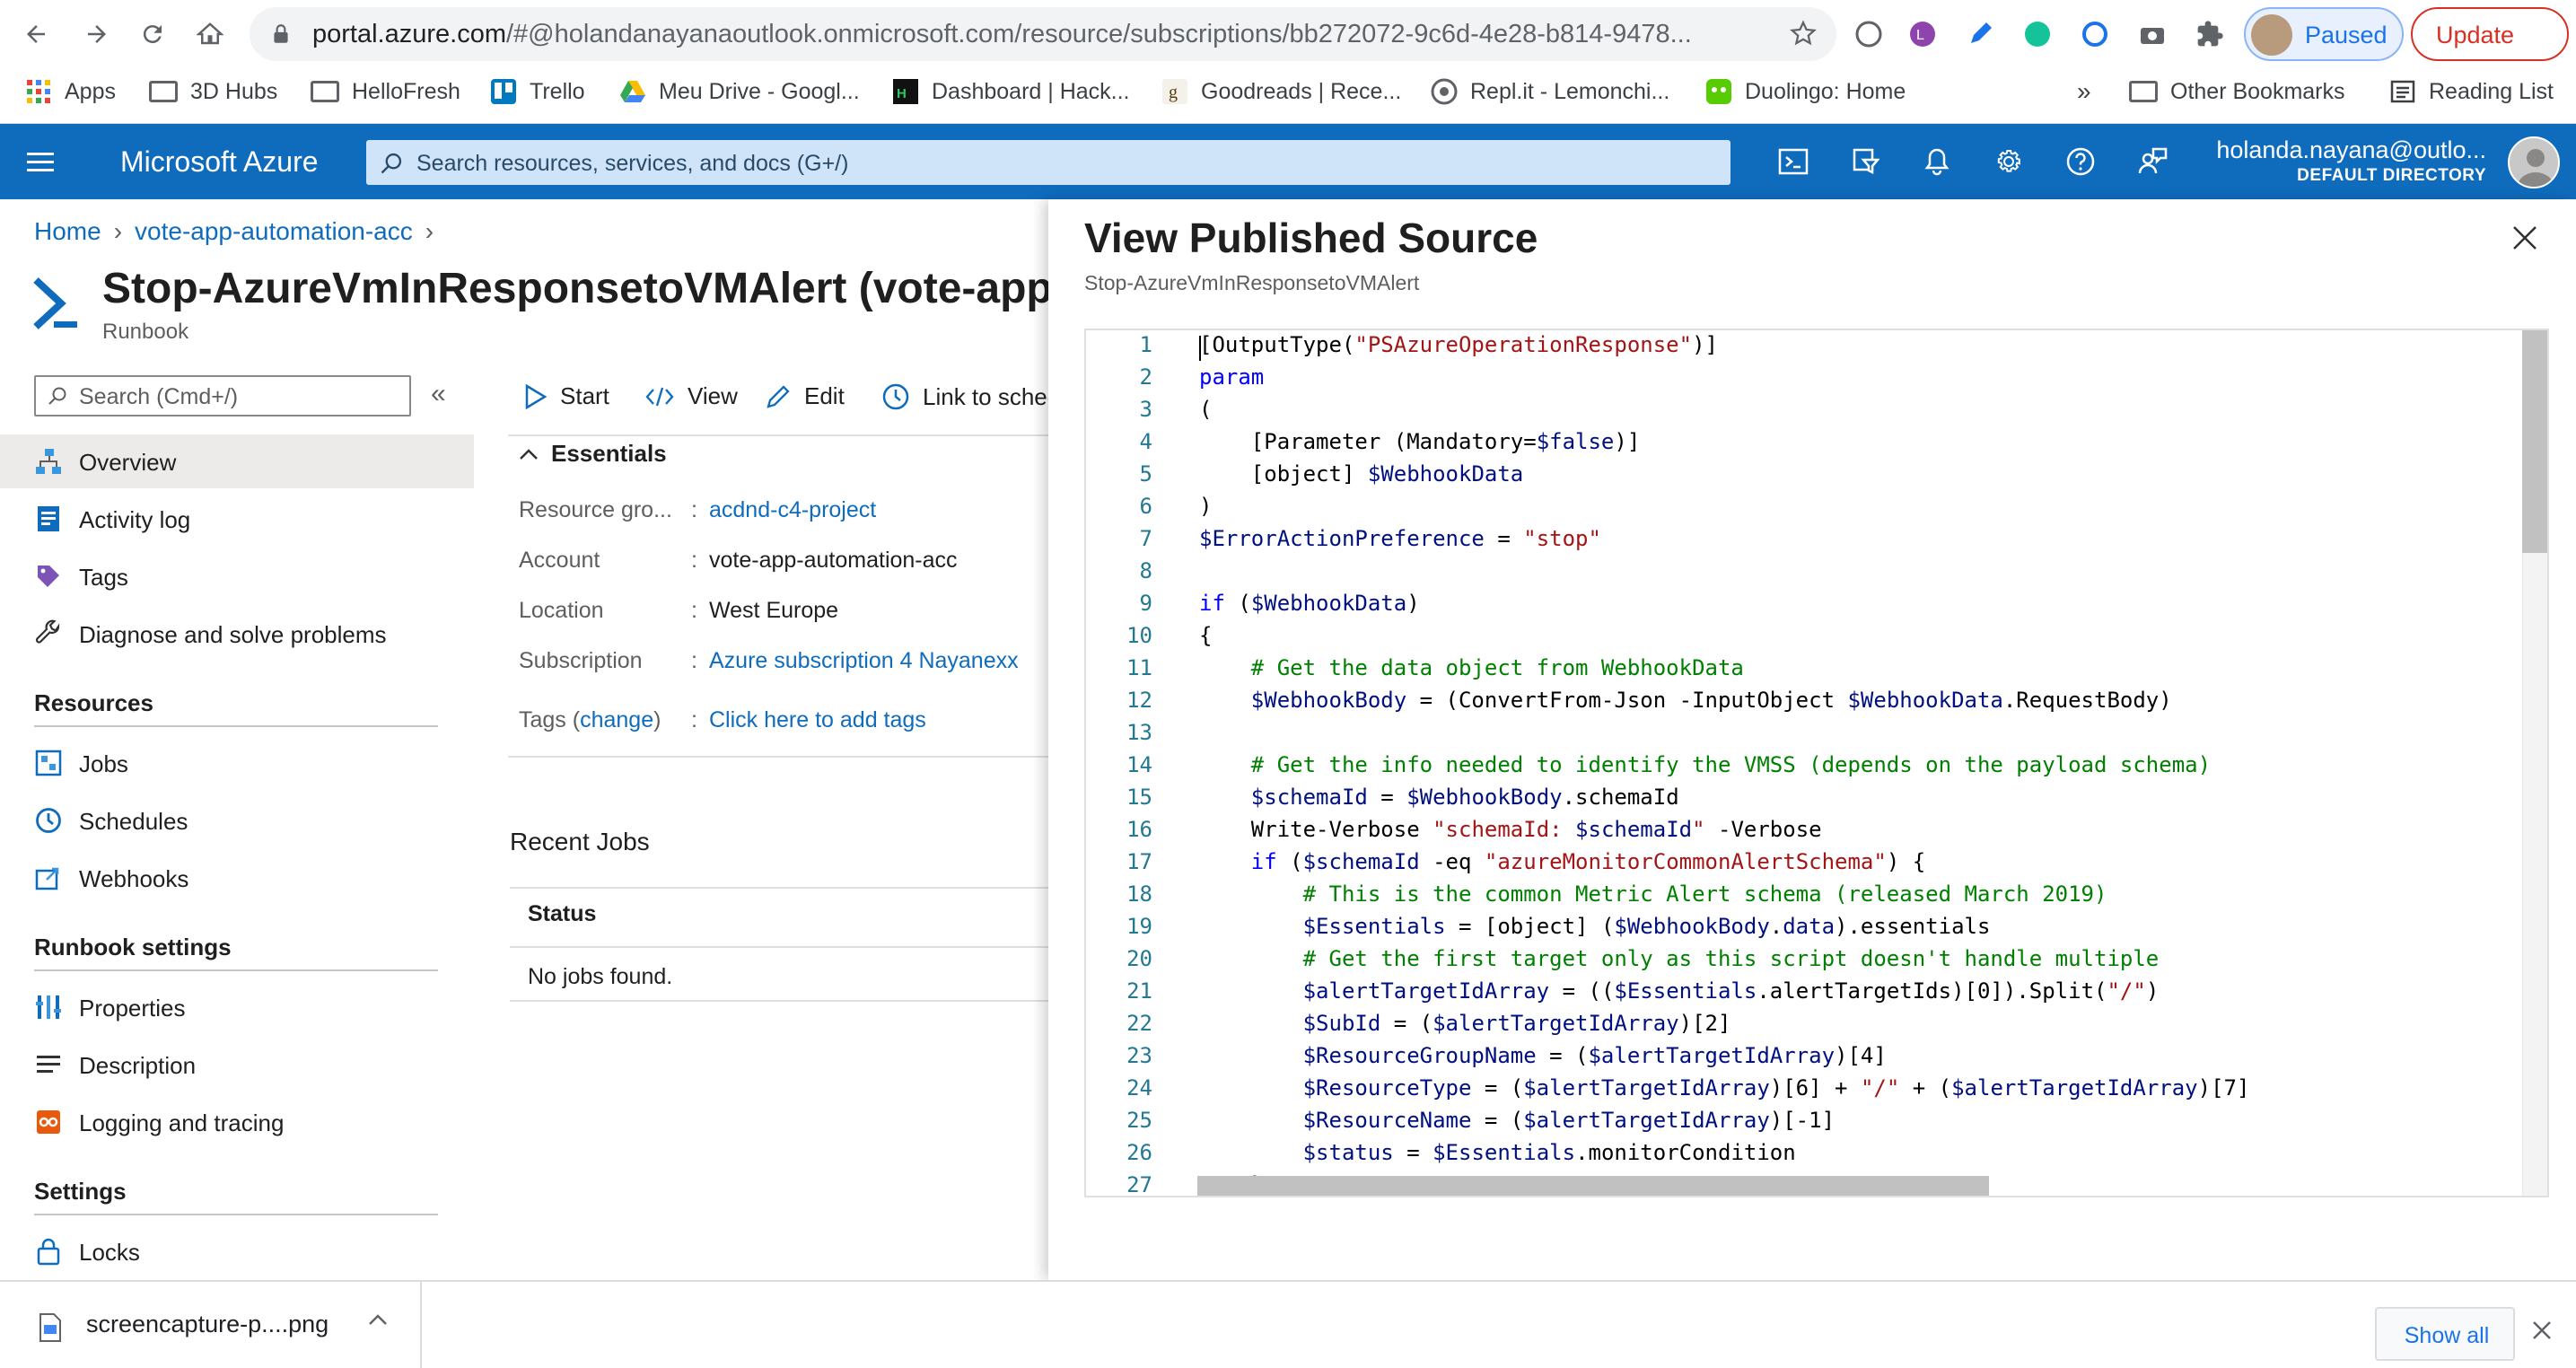 The image size is (2576, 1368). What do you see at coordinates (1145, 409) in the screenshot?
I see `line-number: 3` at bounding box center [1145, 409].